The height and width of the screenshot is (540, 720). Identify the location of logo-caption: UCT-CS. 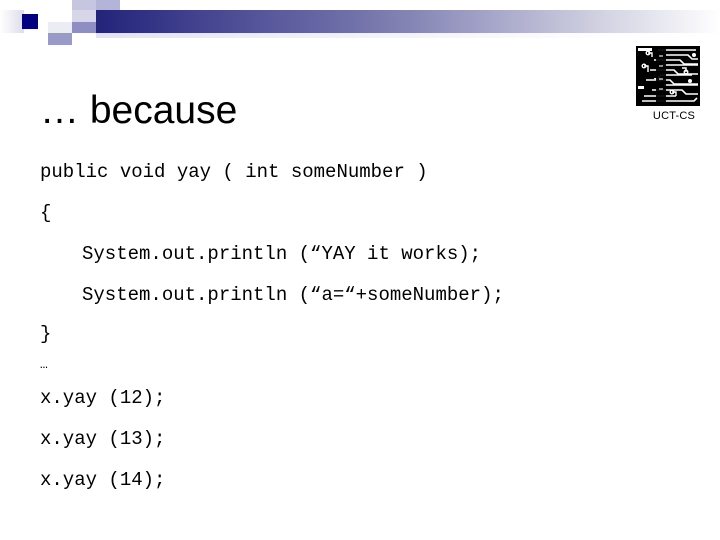
(674, 116).